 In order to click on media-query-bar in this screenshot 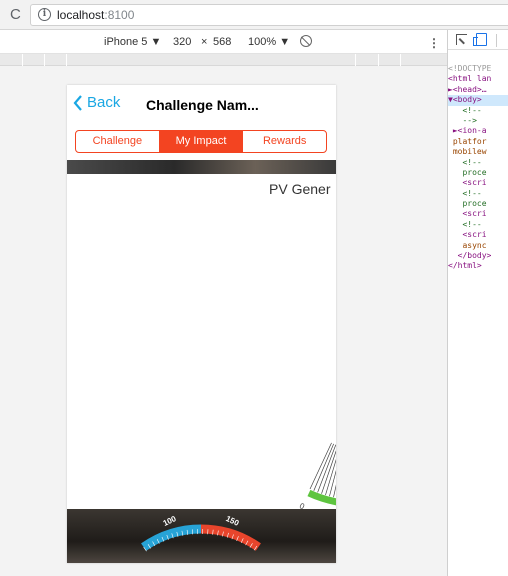, I will do `click(223, 60)`.